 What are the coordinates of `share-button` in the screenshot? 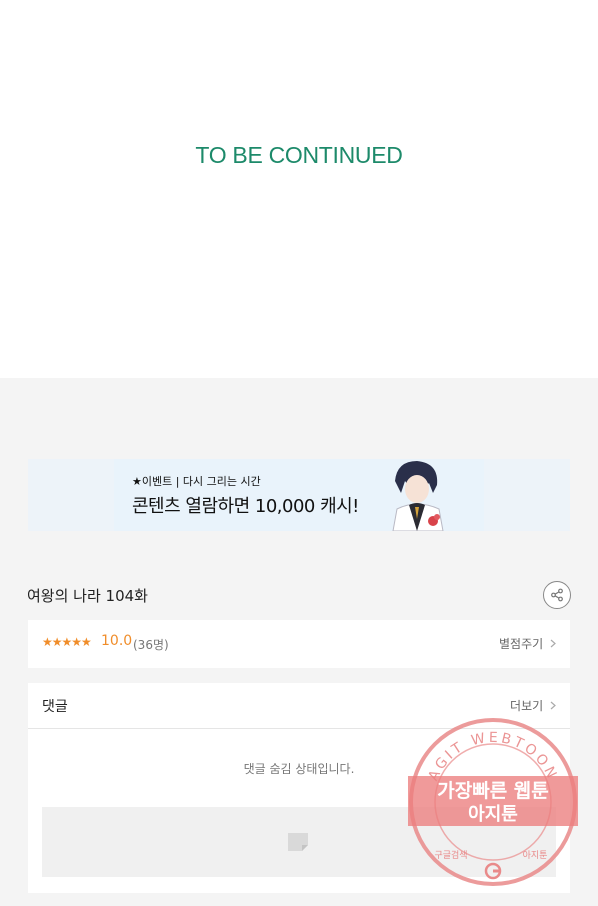 It's located at (557, 595).